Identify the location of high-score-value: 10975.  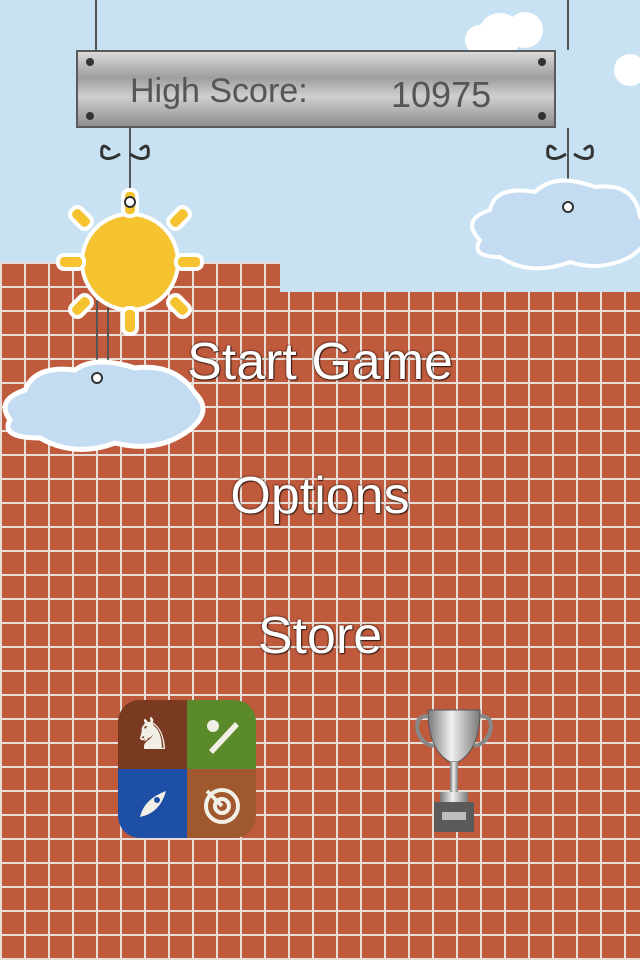
(441, 94).